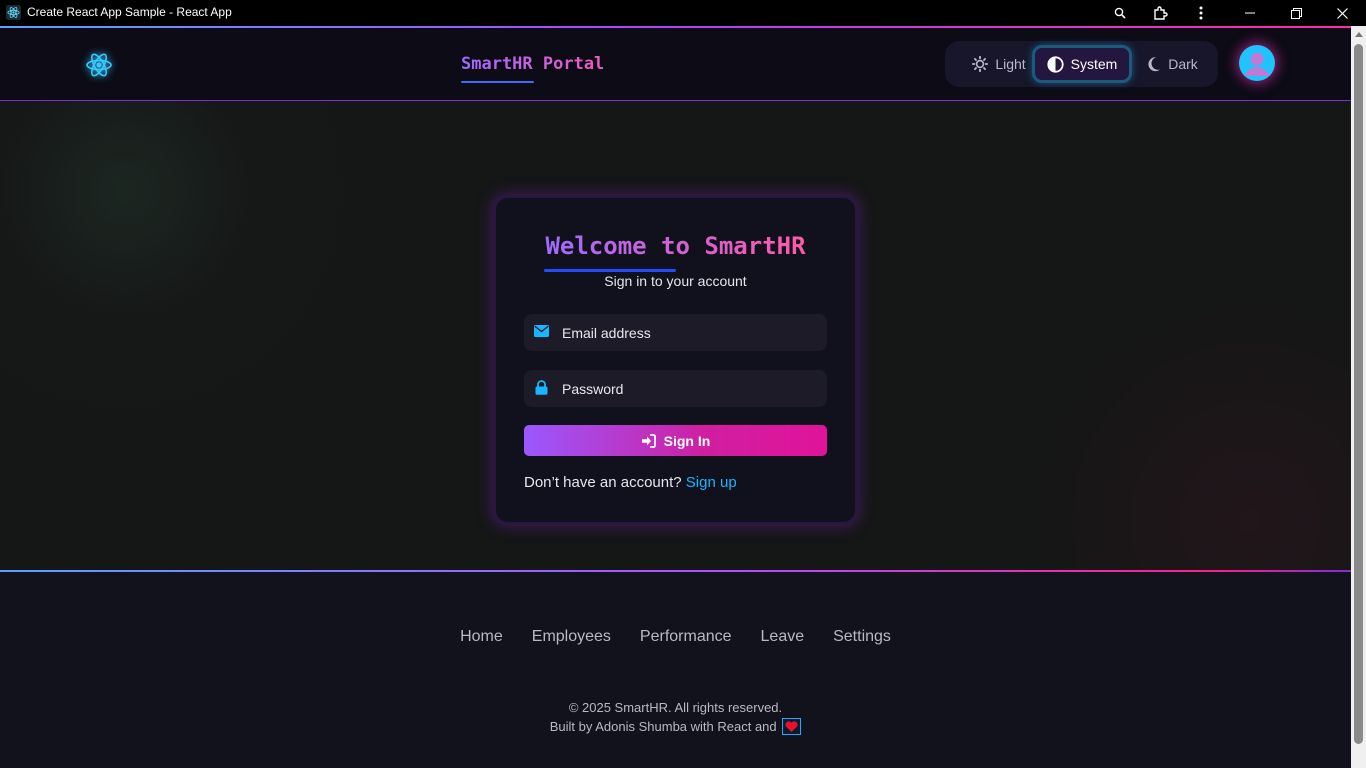  I want to click on login-title-underline, so click(610, 270).